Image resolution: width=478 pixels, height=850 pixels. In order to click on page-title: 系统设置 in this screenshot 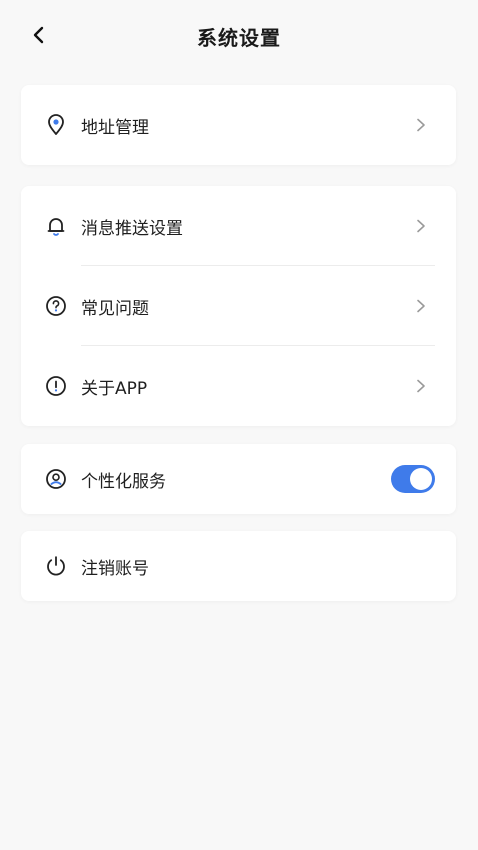, I will do `click(239, 38)`.